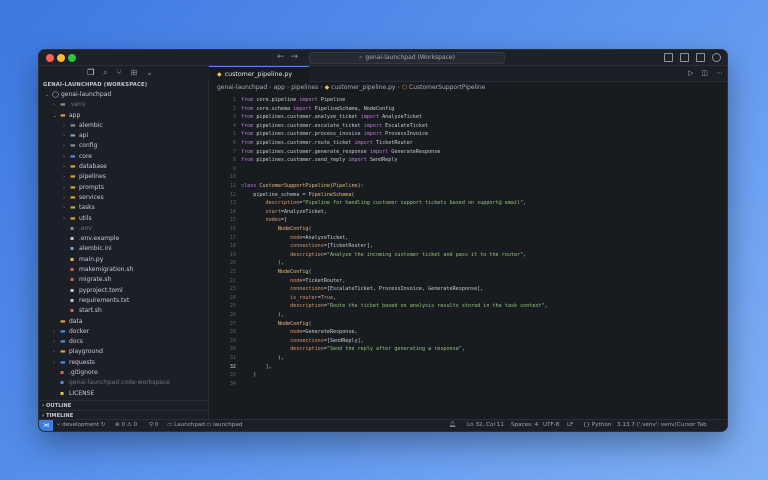  I want to click on folder-item: › ▬ utils, so click(123, 219).